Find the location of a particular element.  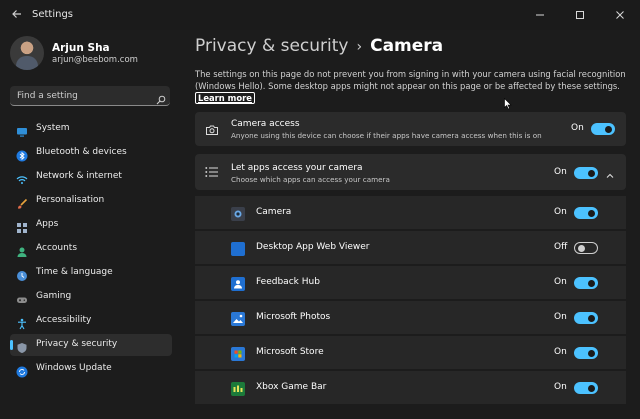

camera-access-toggle is located at coordinates (603, 129).